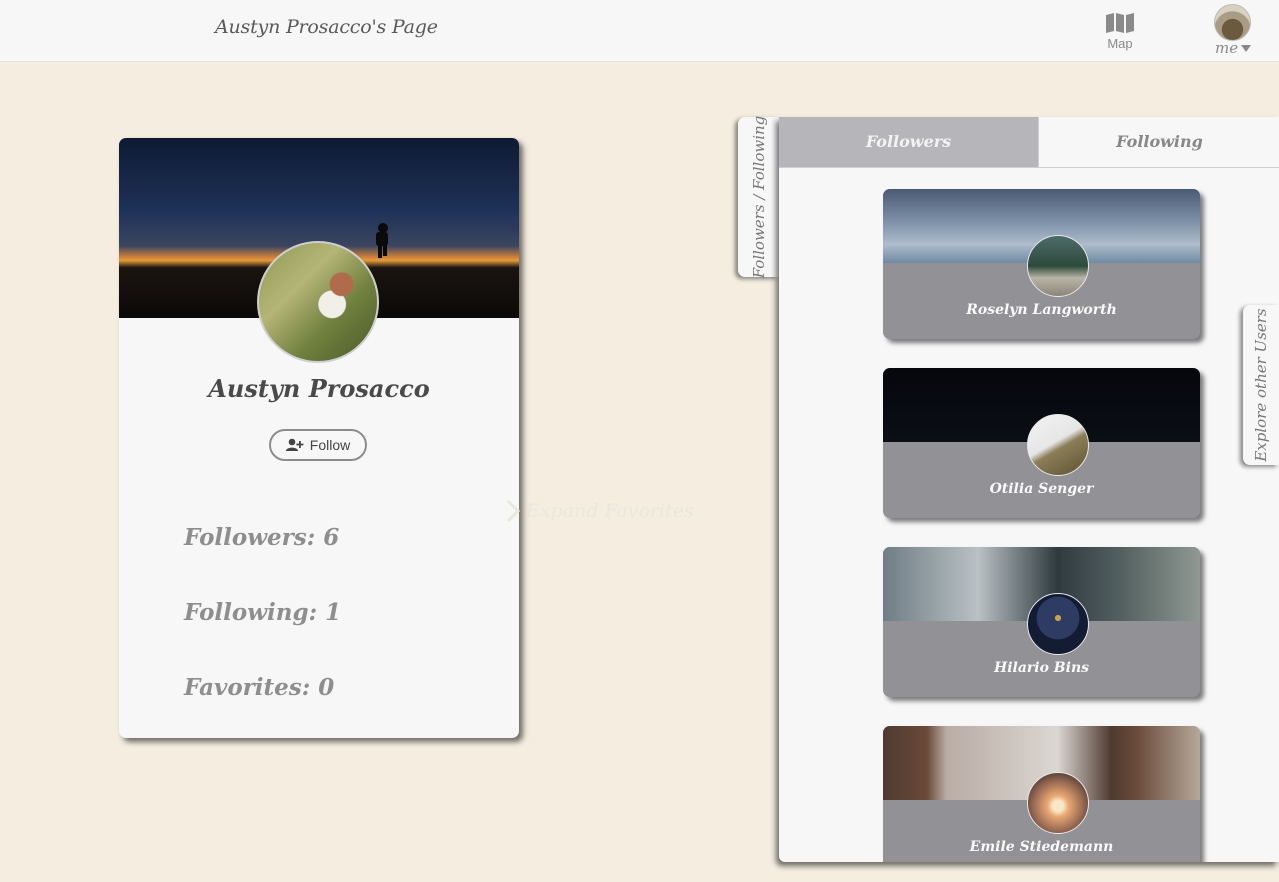  Describe the element at coordinates (333, 612) in the screenshot. I see `following-count: 1` at that location.